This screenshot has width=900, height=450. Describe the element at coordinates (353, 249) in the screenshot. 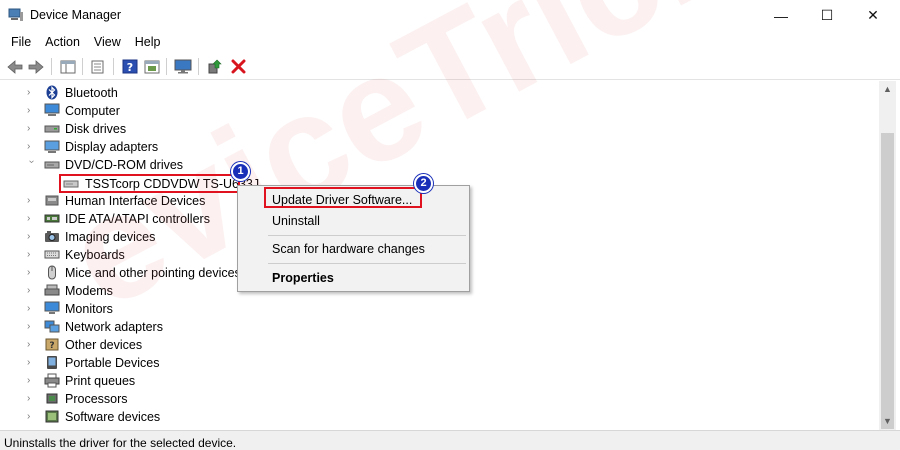

I see `menu-item-scan-for-hardware-changes: Scan for hardware changes` at that location.